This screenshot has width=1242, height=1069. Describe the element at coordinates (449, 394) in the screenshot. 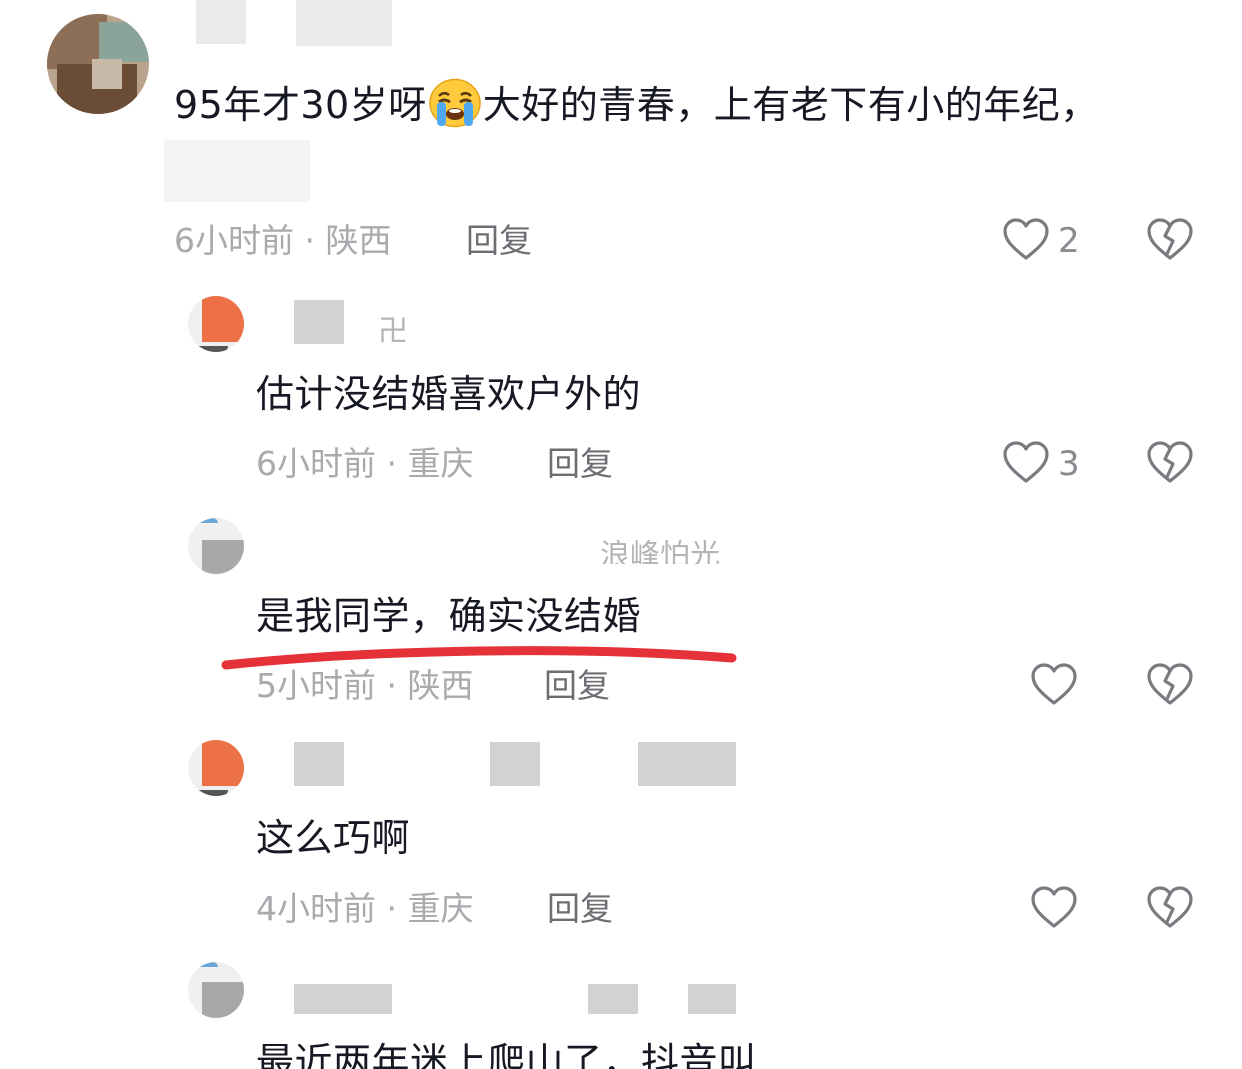

I see `comment-text: 估计没结婚喜欢户外的` at that location.